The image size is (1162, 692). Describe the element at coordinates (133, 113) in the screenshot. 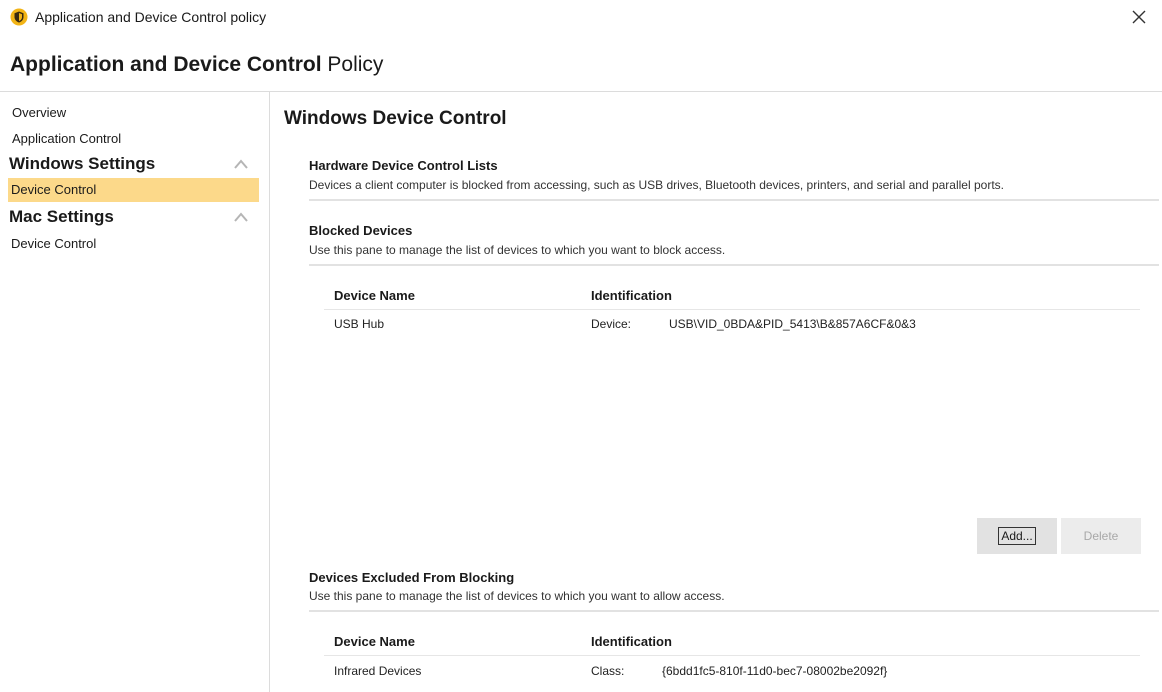

I see `sidebar-item-overview: Overview` at that location.